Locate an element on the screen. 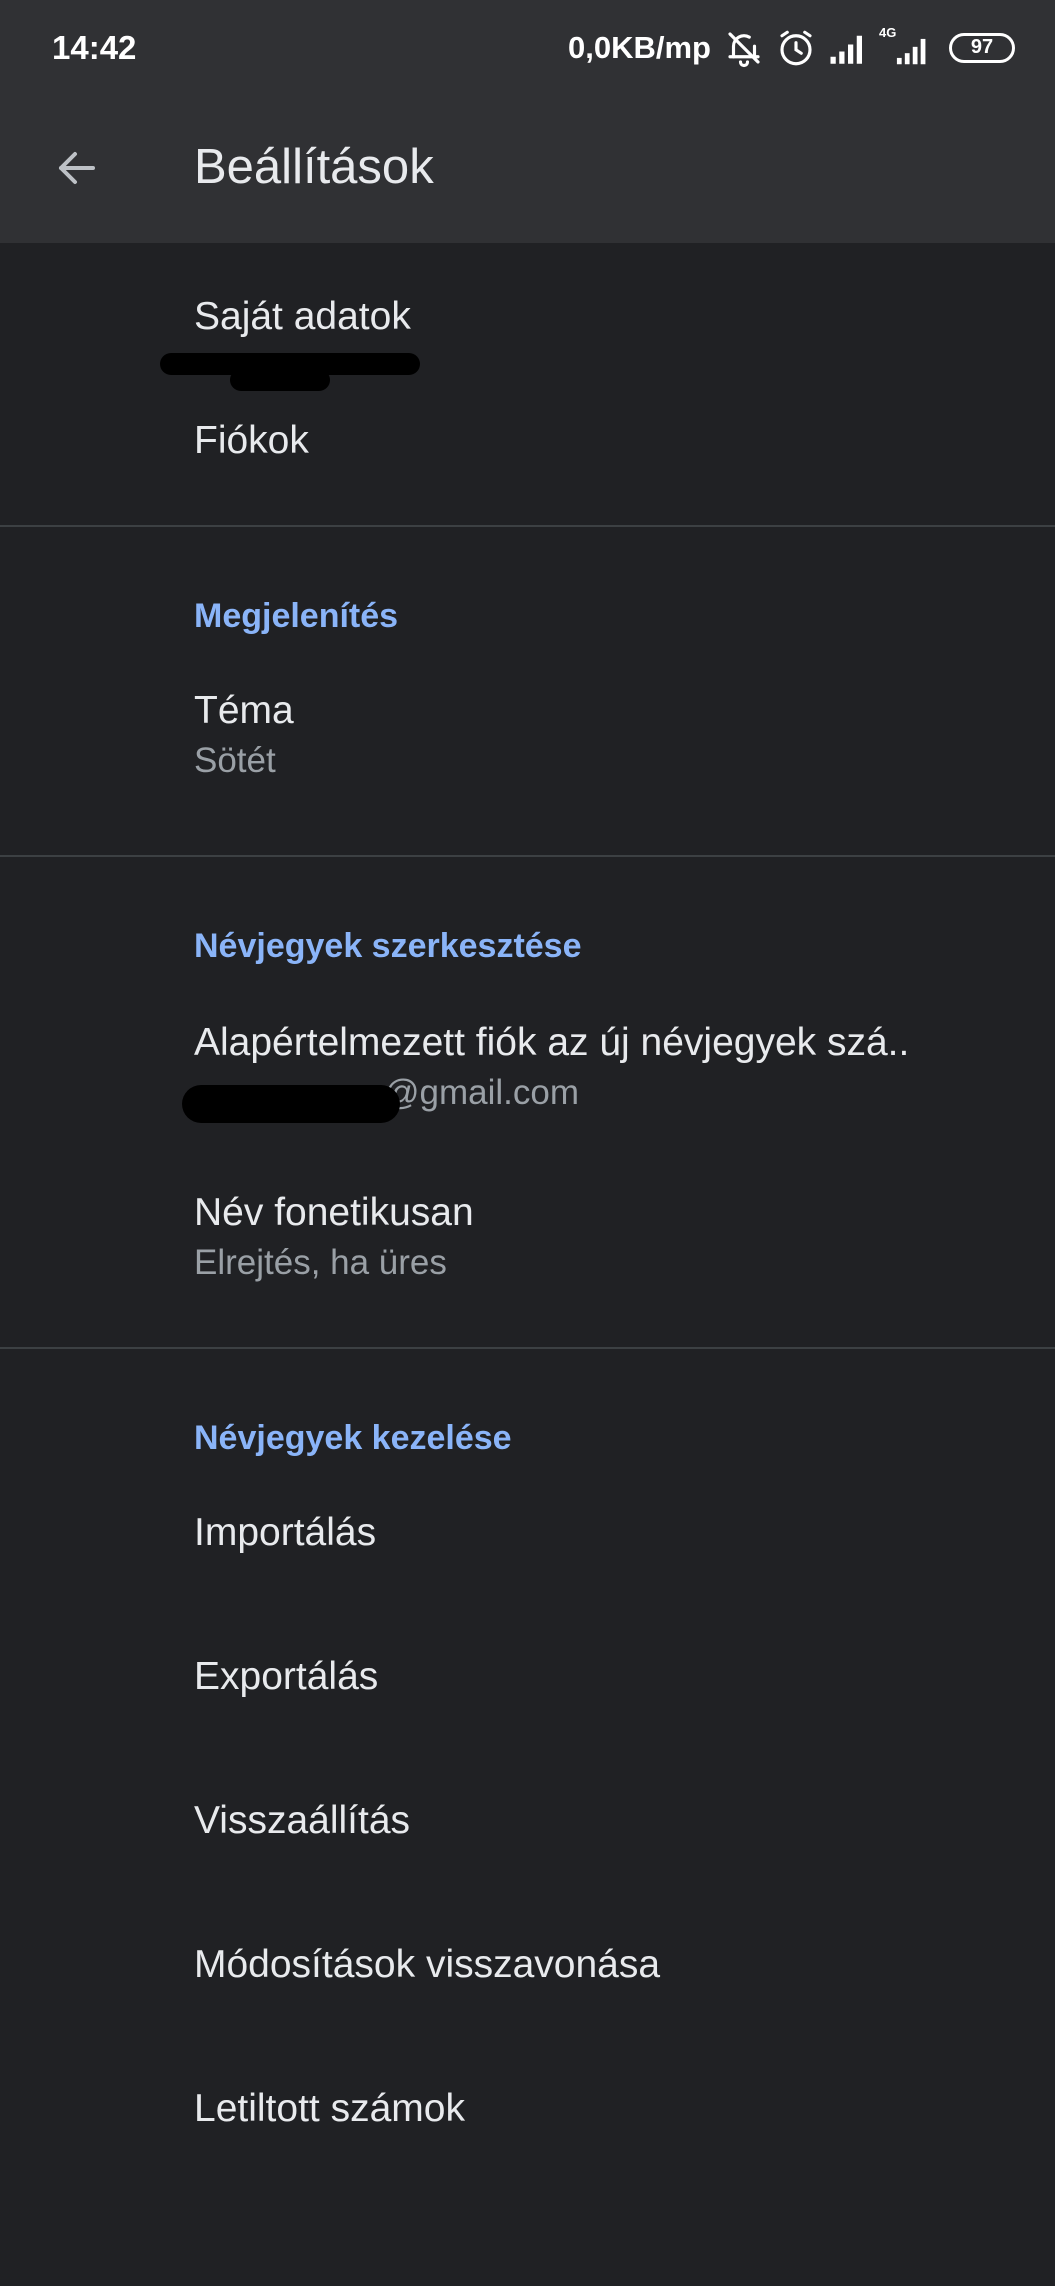 The width and height of the screenshot is (1055, 2286). theme-value: Sötét is located at coordinates (235, 760).